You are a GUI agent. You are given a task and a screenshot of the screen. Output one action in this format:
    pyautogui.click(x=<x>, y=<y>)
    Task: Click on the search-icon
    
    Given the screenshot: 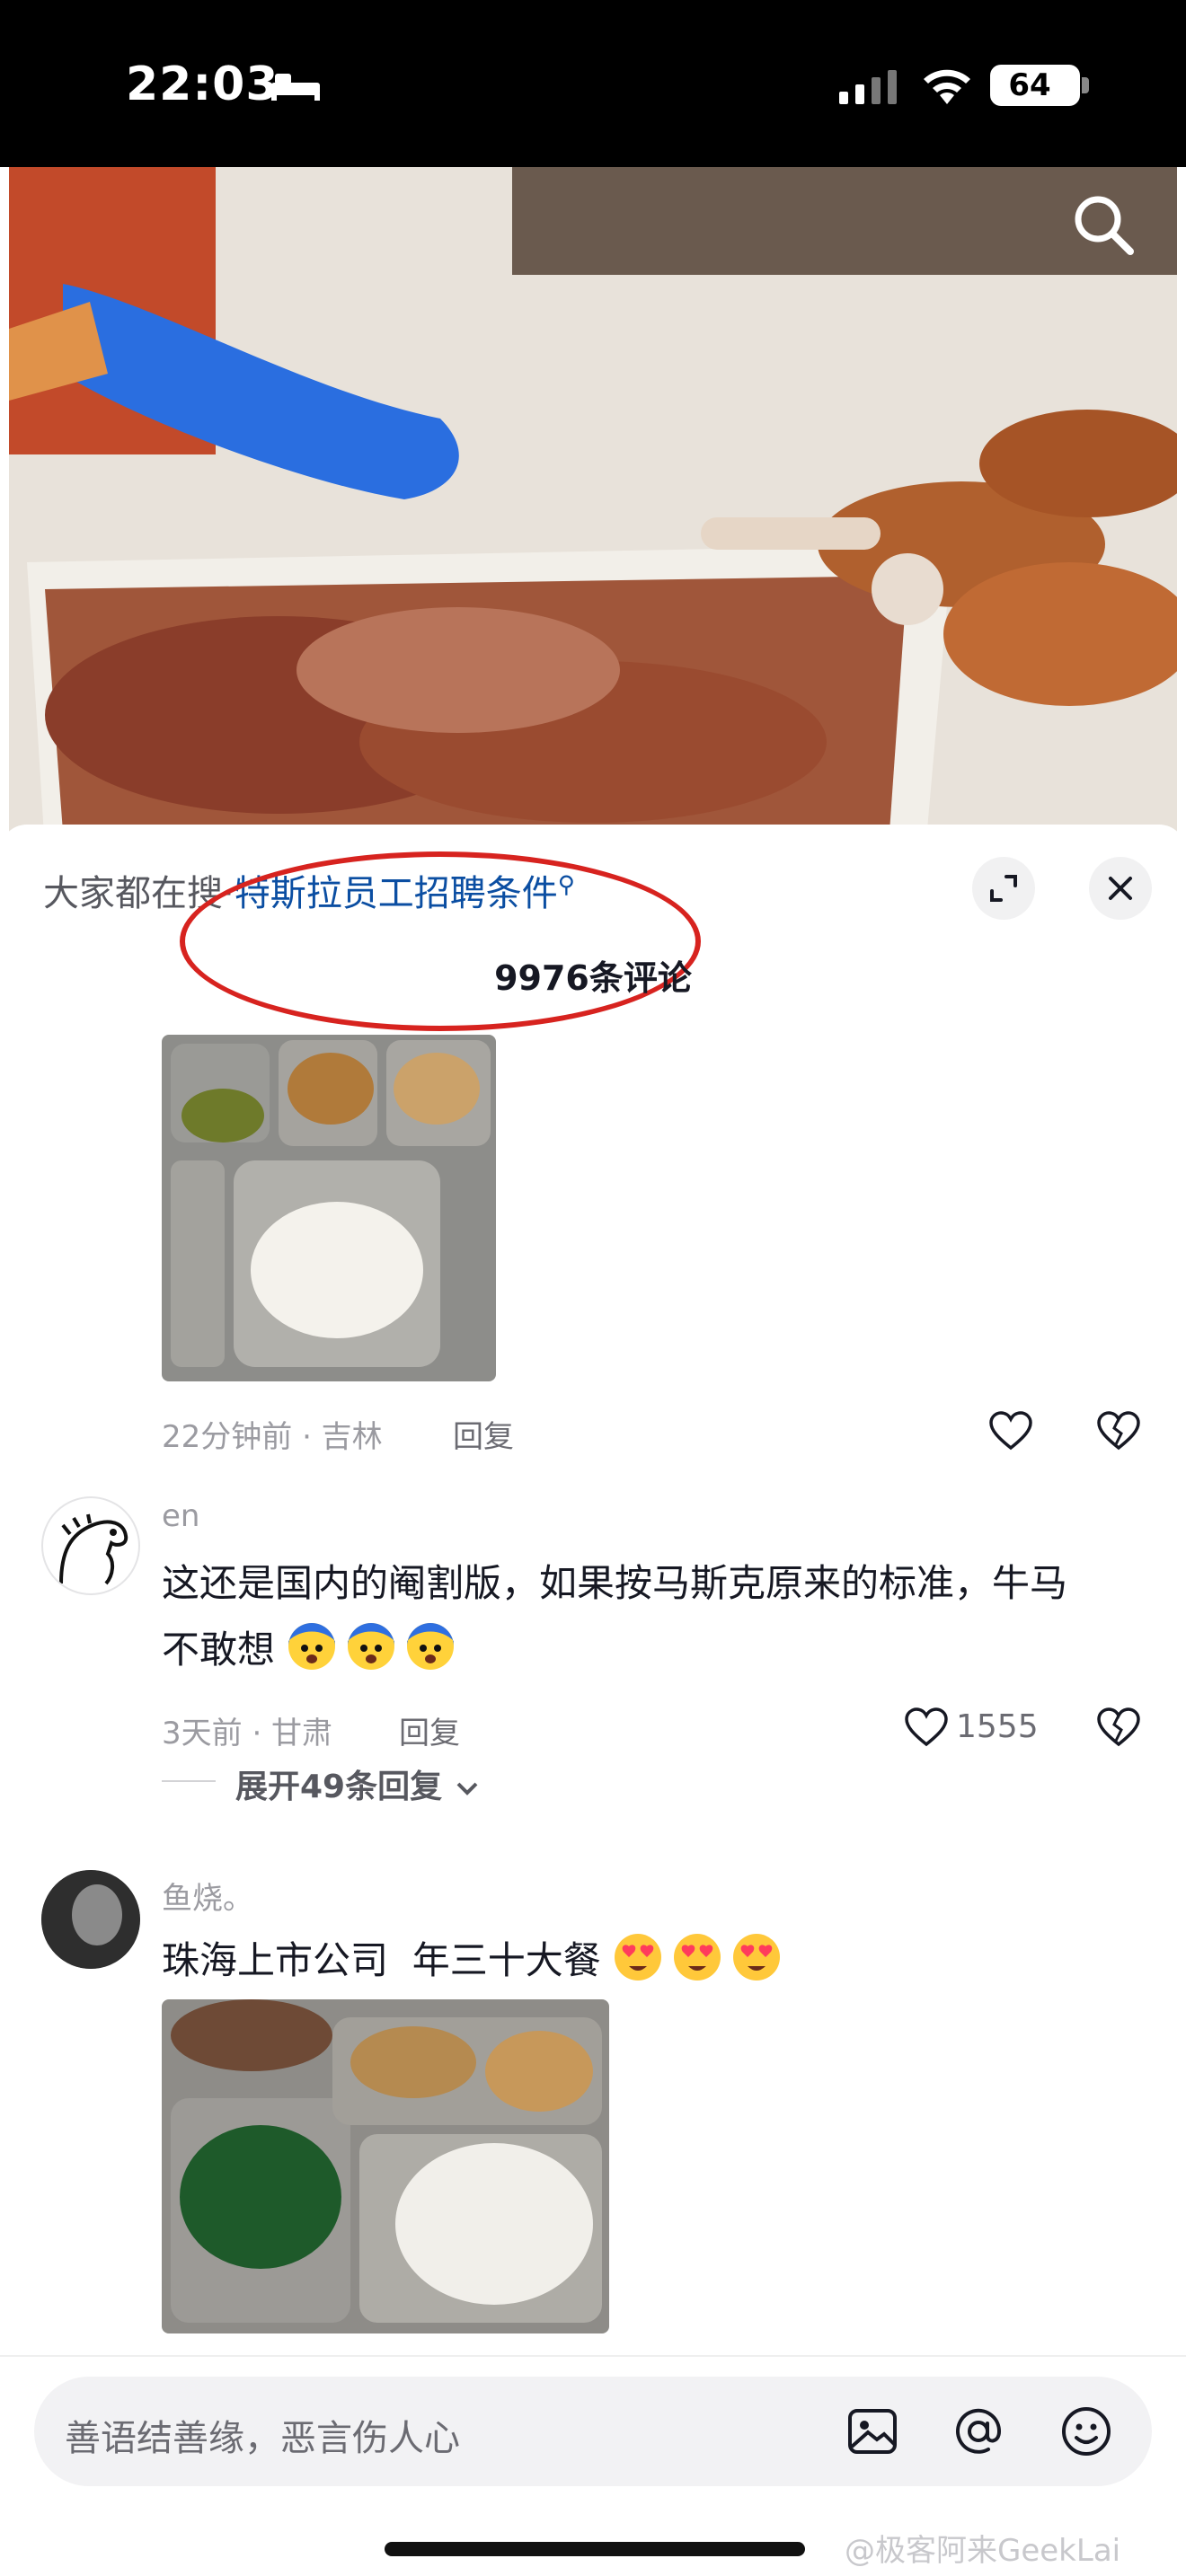 What is the action you would take?
    pyautogui.click(x=1103, y=224)
    